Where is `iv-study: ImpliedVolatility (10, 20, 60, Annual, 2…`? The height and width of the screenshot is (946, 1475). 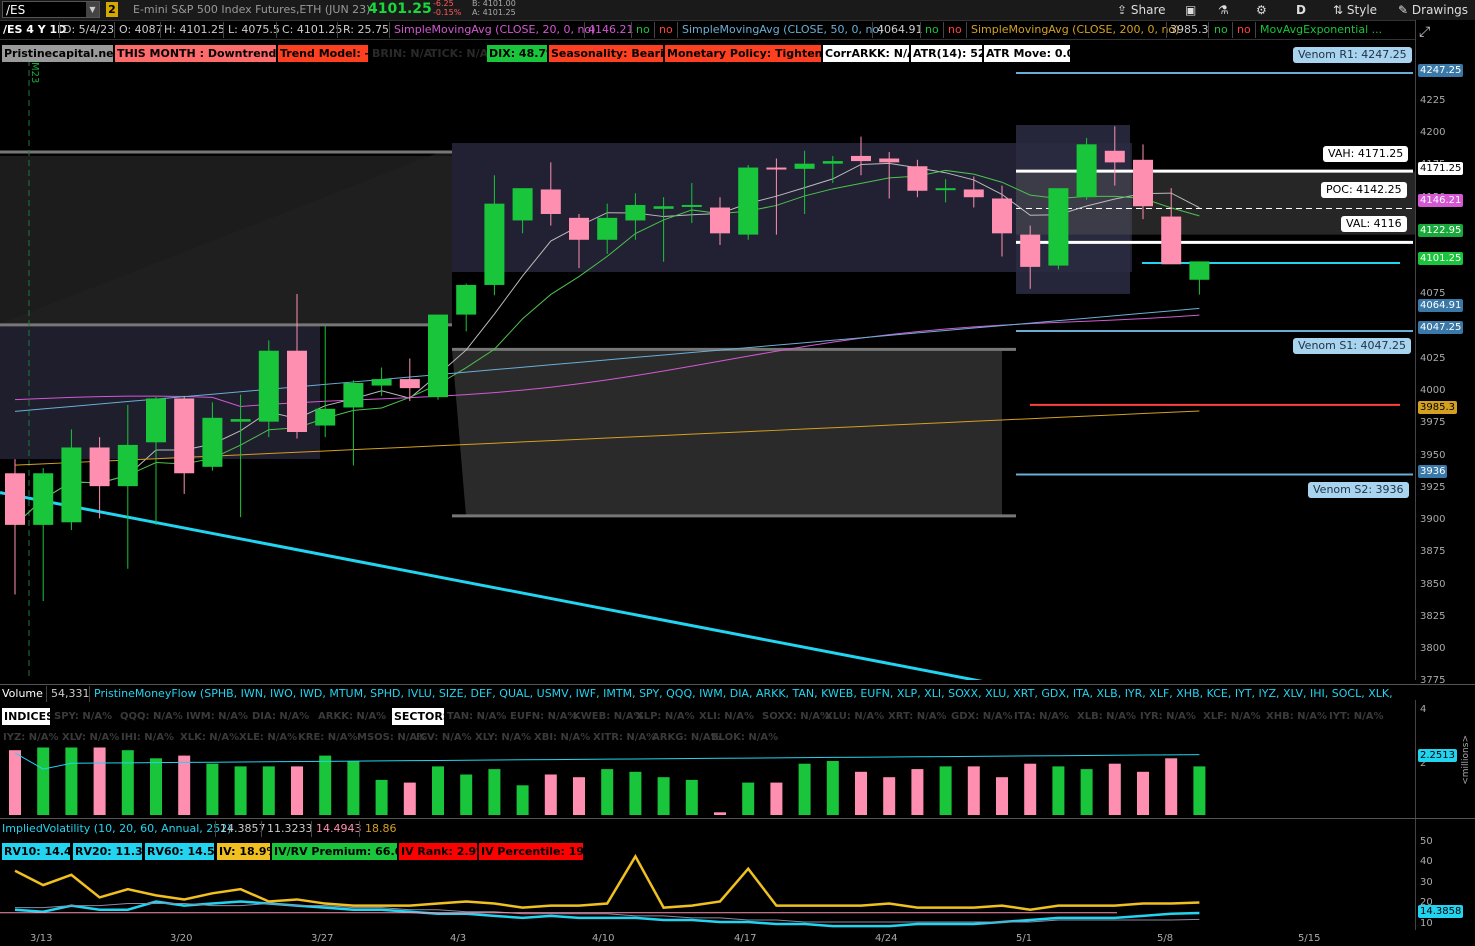 iv-study: ImpliedVolatility (10, 20, 60, Annual, 2… is located at coordinates (117, 828).